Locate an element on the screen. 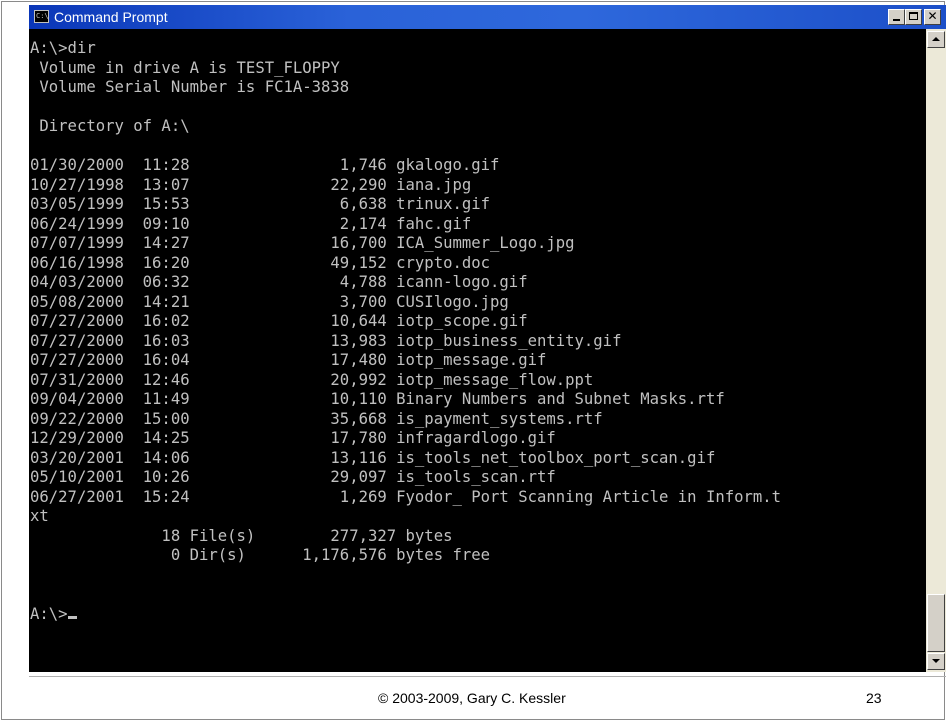  window-title: Command Prompt is located at coordinates (111, 17).